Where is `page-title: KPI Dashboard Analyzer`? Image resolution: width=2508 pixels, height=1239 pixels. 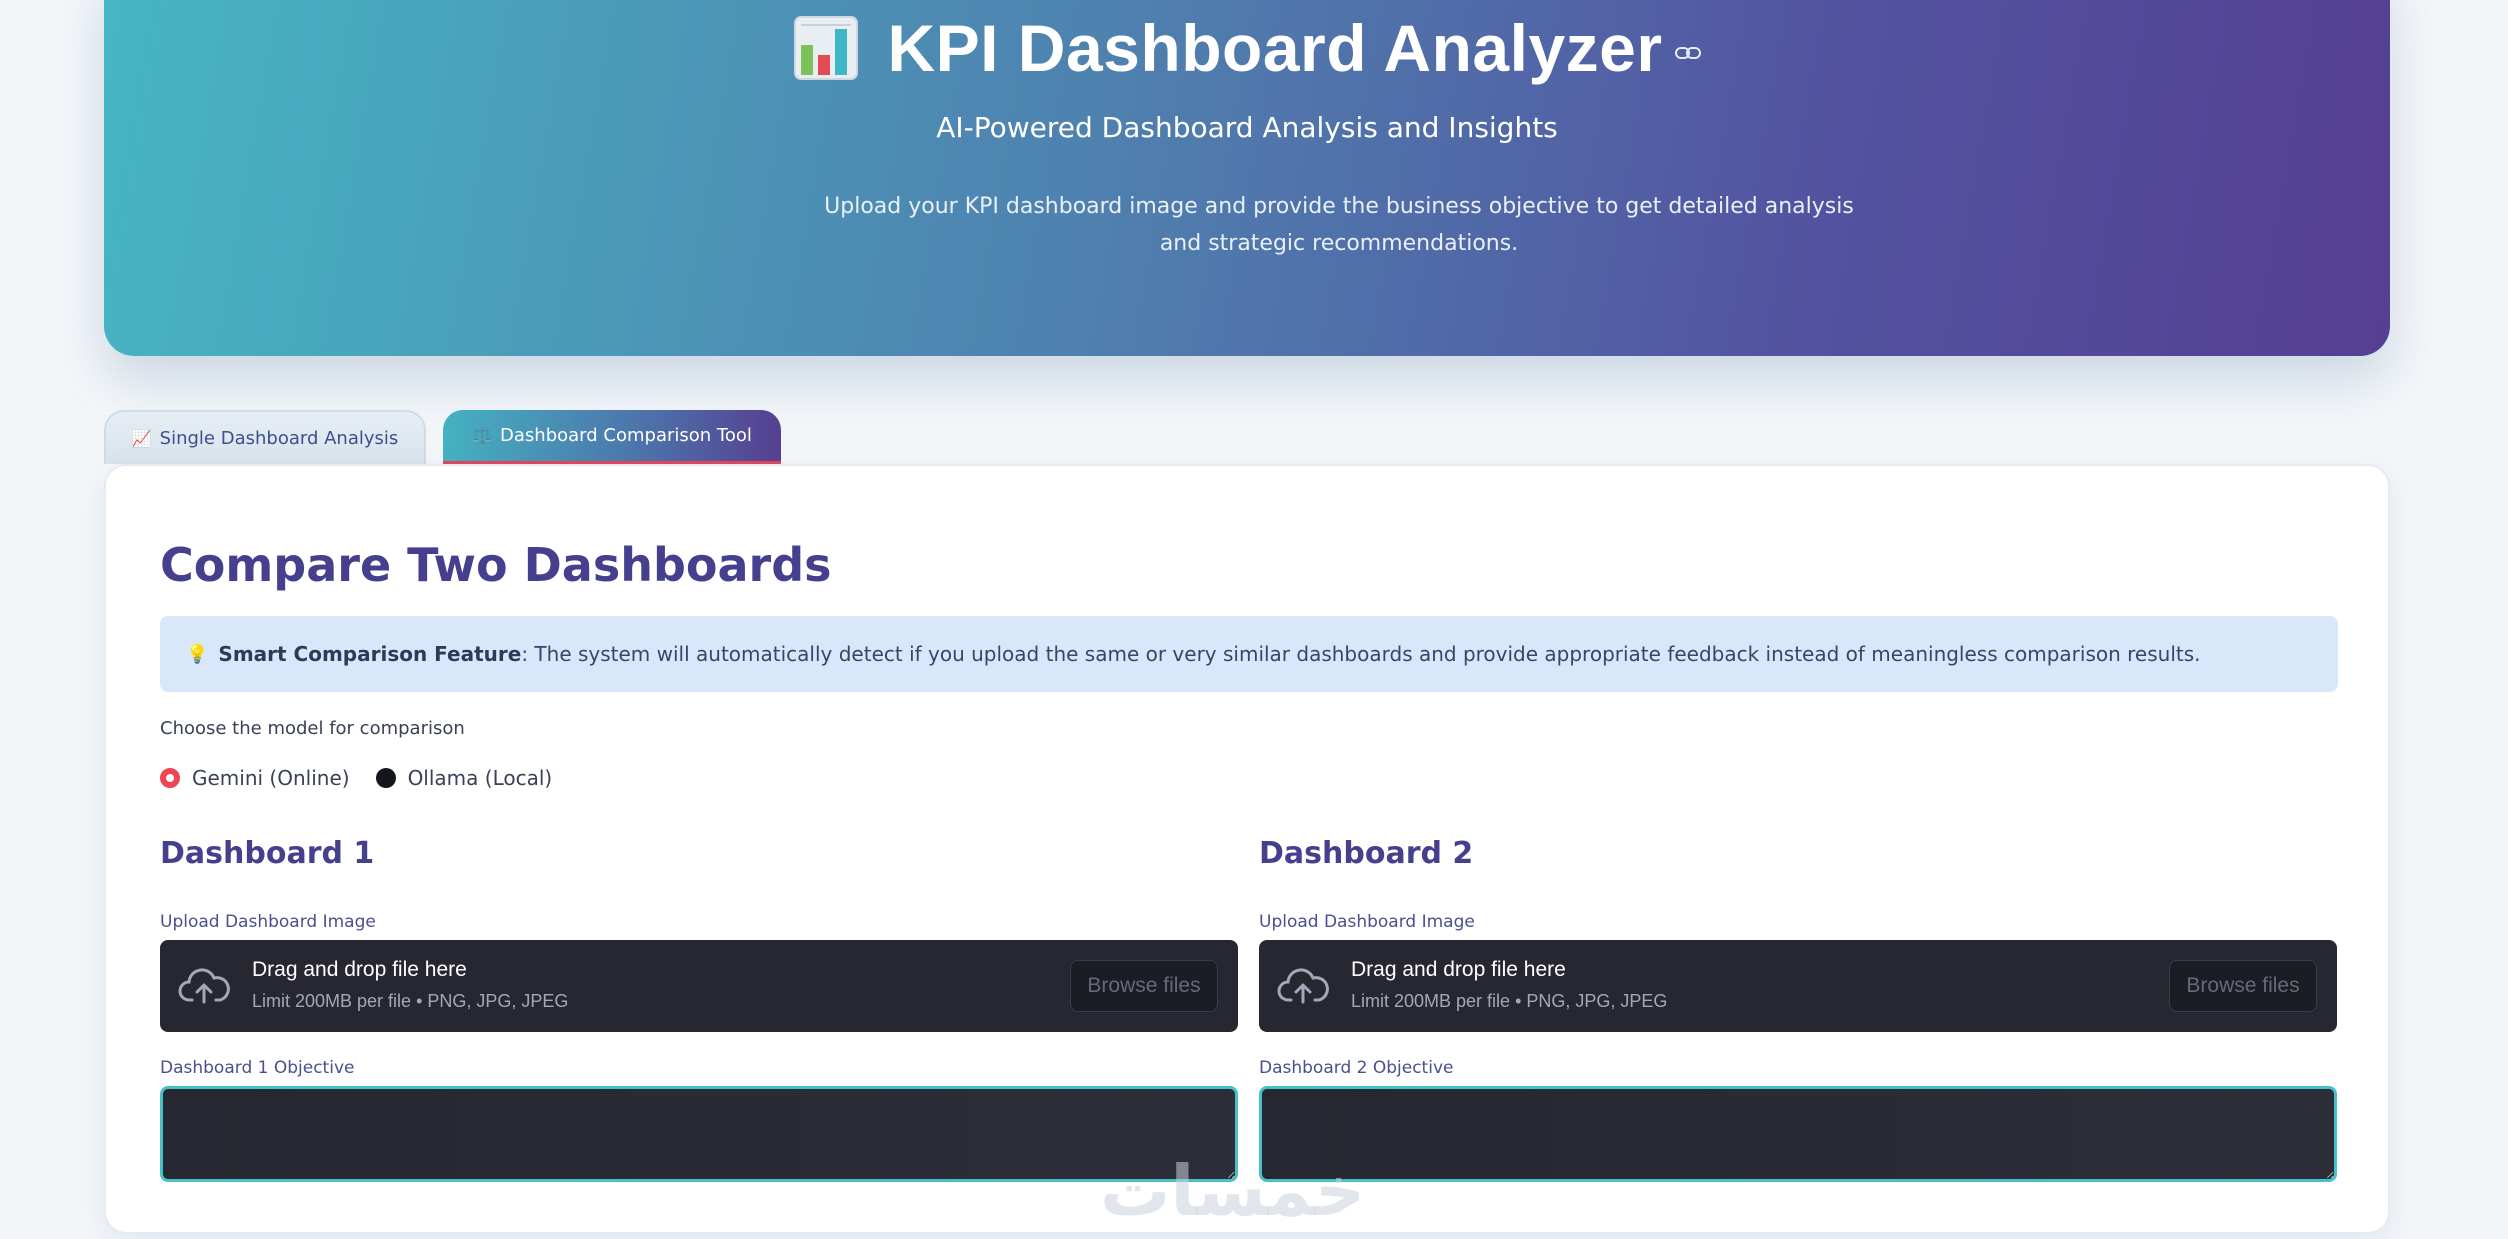 page-title: KPI Dashboard Analyzer is located at coordinates (1275, 48).